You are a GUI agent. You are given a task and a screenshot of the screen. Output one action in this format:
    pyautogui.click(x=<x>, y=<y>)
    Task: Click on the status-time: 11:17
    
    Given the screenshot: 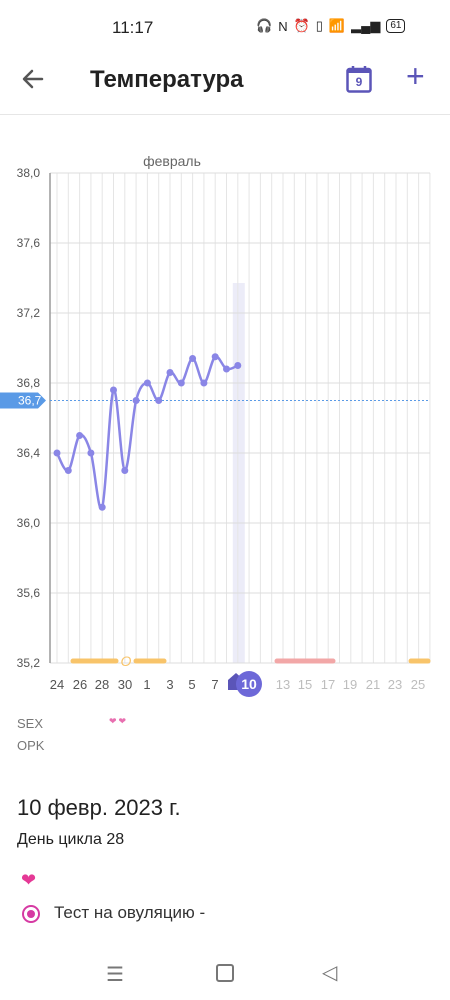 What is the action you would take?
    pyautogui.click(x=133, y=27)
    